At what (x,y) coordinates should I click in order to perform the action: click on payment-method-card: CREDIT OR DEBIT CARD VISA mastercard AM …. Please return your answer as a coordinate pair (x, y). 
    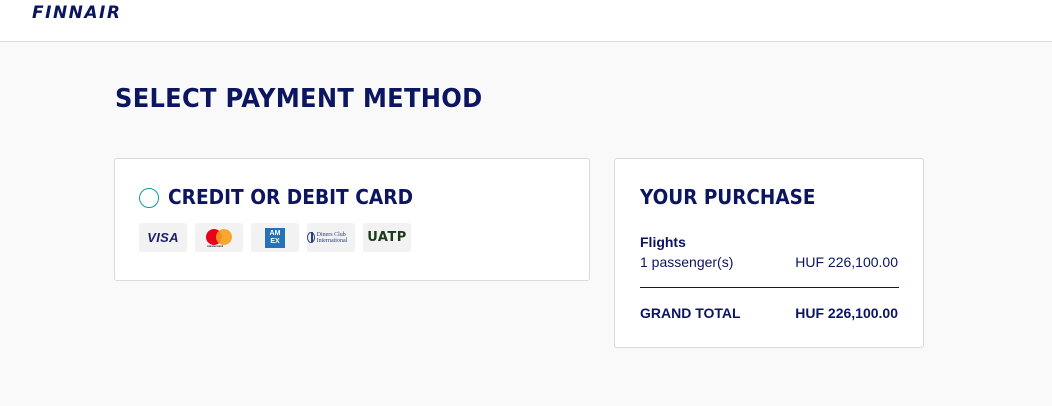
    Looking at the image, I should click on (352, 219).